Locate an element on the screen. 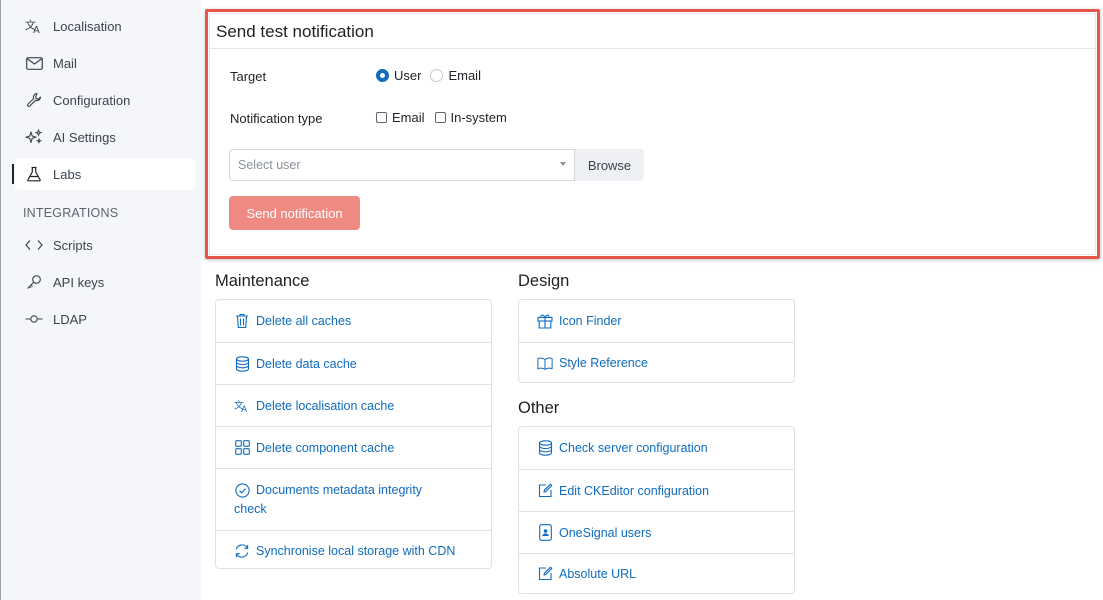  check-circle-icon is located at coordinates (242, 491).